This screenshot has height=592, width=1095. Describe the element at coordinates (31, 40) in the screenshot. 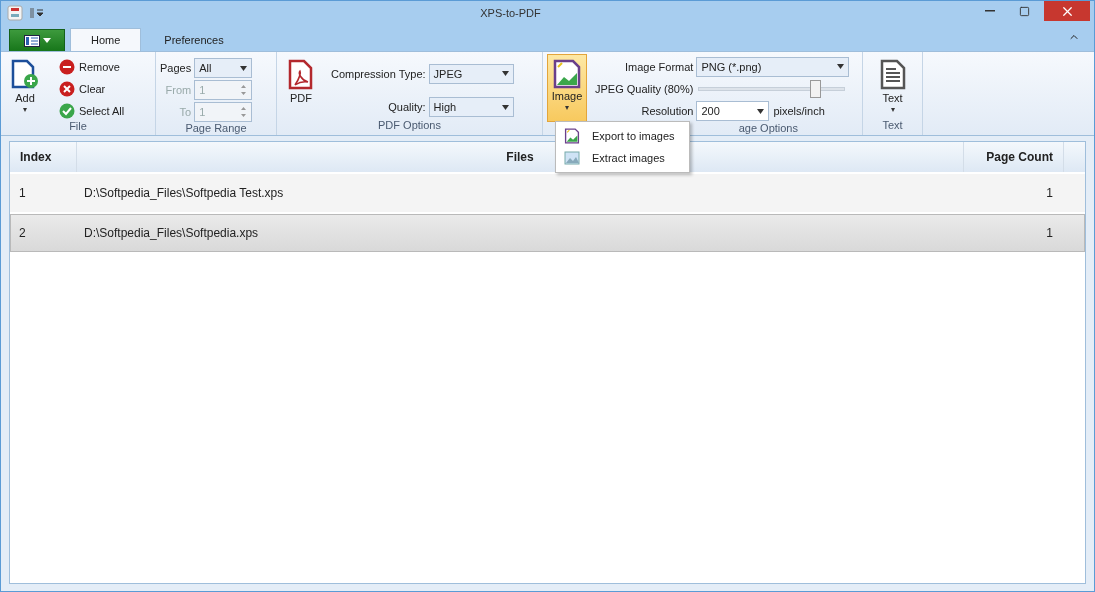

I see `document-icon` at that location.